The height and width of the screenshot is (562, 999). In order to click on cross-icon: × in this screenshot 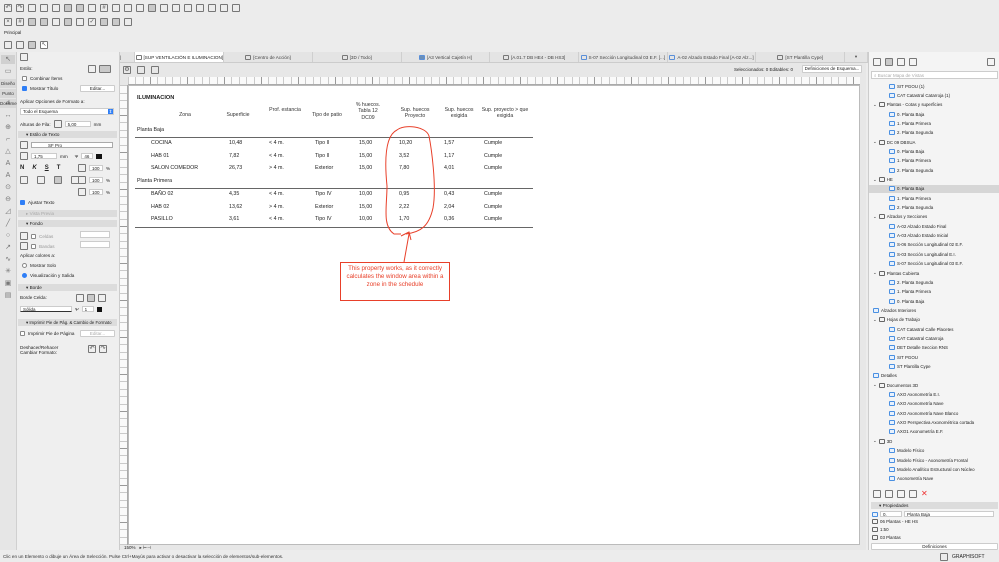, I will do `click(8, 22)`.